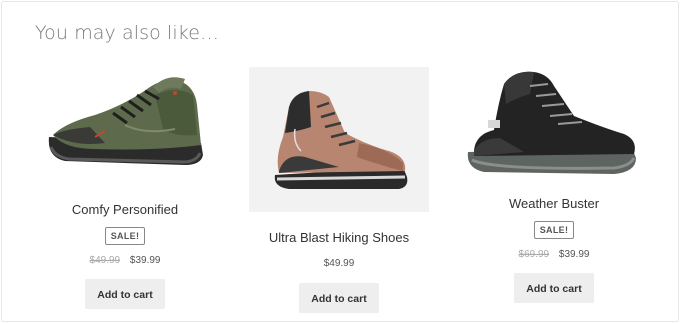 Image resolution: width=680 pixels, height=323 pixels. Describe the element at coordinates (339, 237) in the screenshot. I see `product-title: Ultra Blast Hiking Shoes` at that location.